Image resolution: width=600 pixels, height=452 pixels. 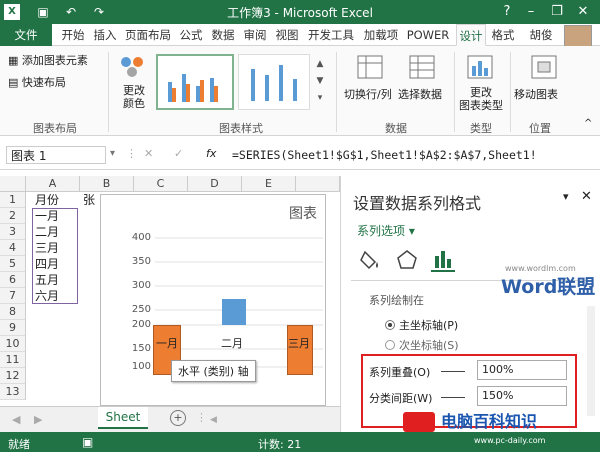 What do you see at coordinates (56, 248) in the screenshot?
I see `cell-a4: 三月` at bounding box center [56, 248].